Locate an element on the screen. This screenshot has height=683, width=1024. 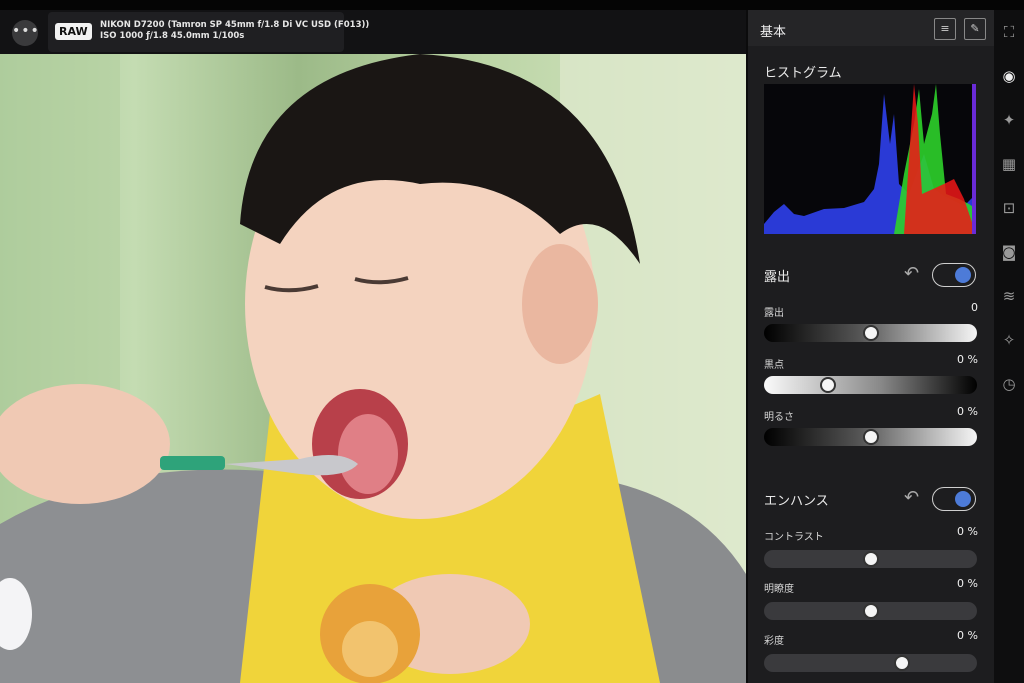
contrast-slider is located at coordinates (870, 559).